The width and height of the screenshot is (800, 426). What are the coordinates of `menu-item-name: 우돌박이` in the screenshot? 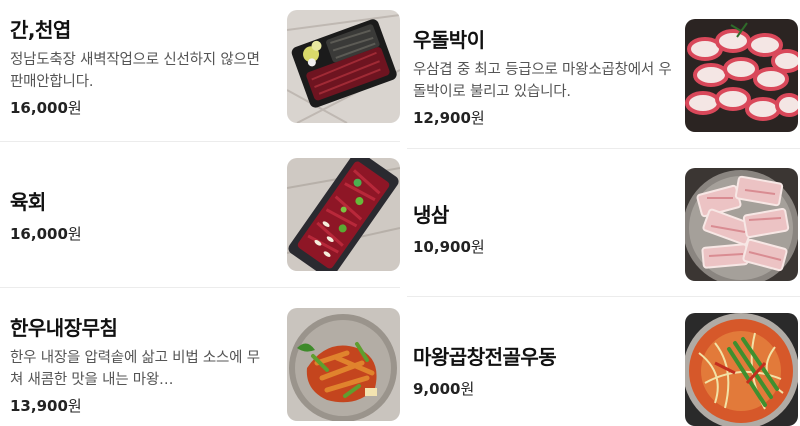 It's located at (449, 40).